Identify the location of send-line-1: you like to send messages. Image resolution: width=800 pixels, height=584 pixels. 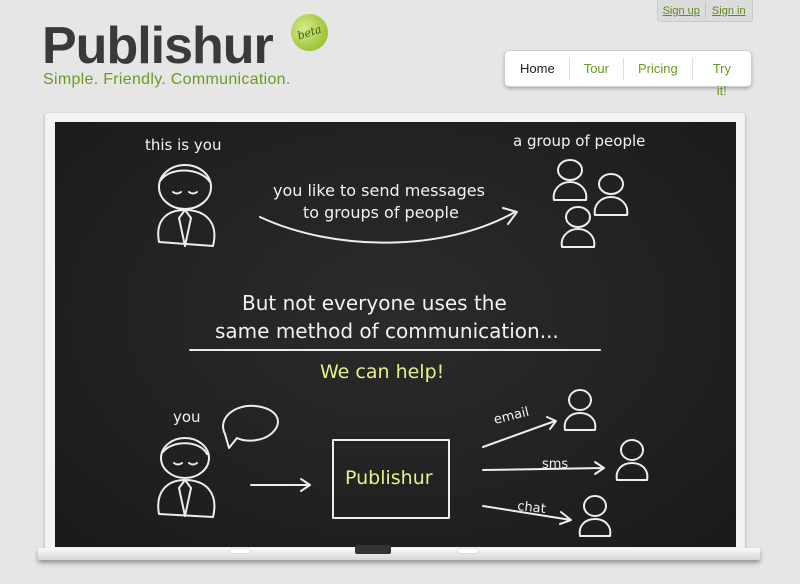
(379, 190).